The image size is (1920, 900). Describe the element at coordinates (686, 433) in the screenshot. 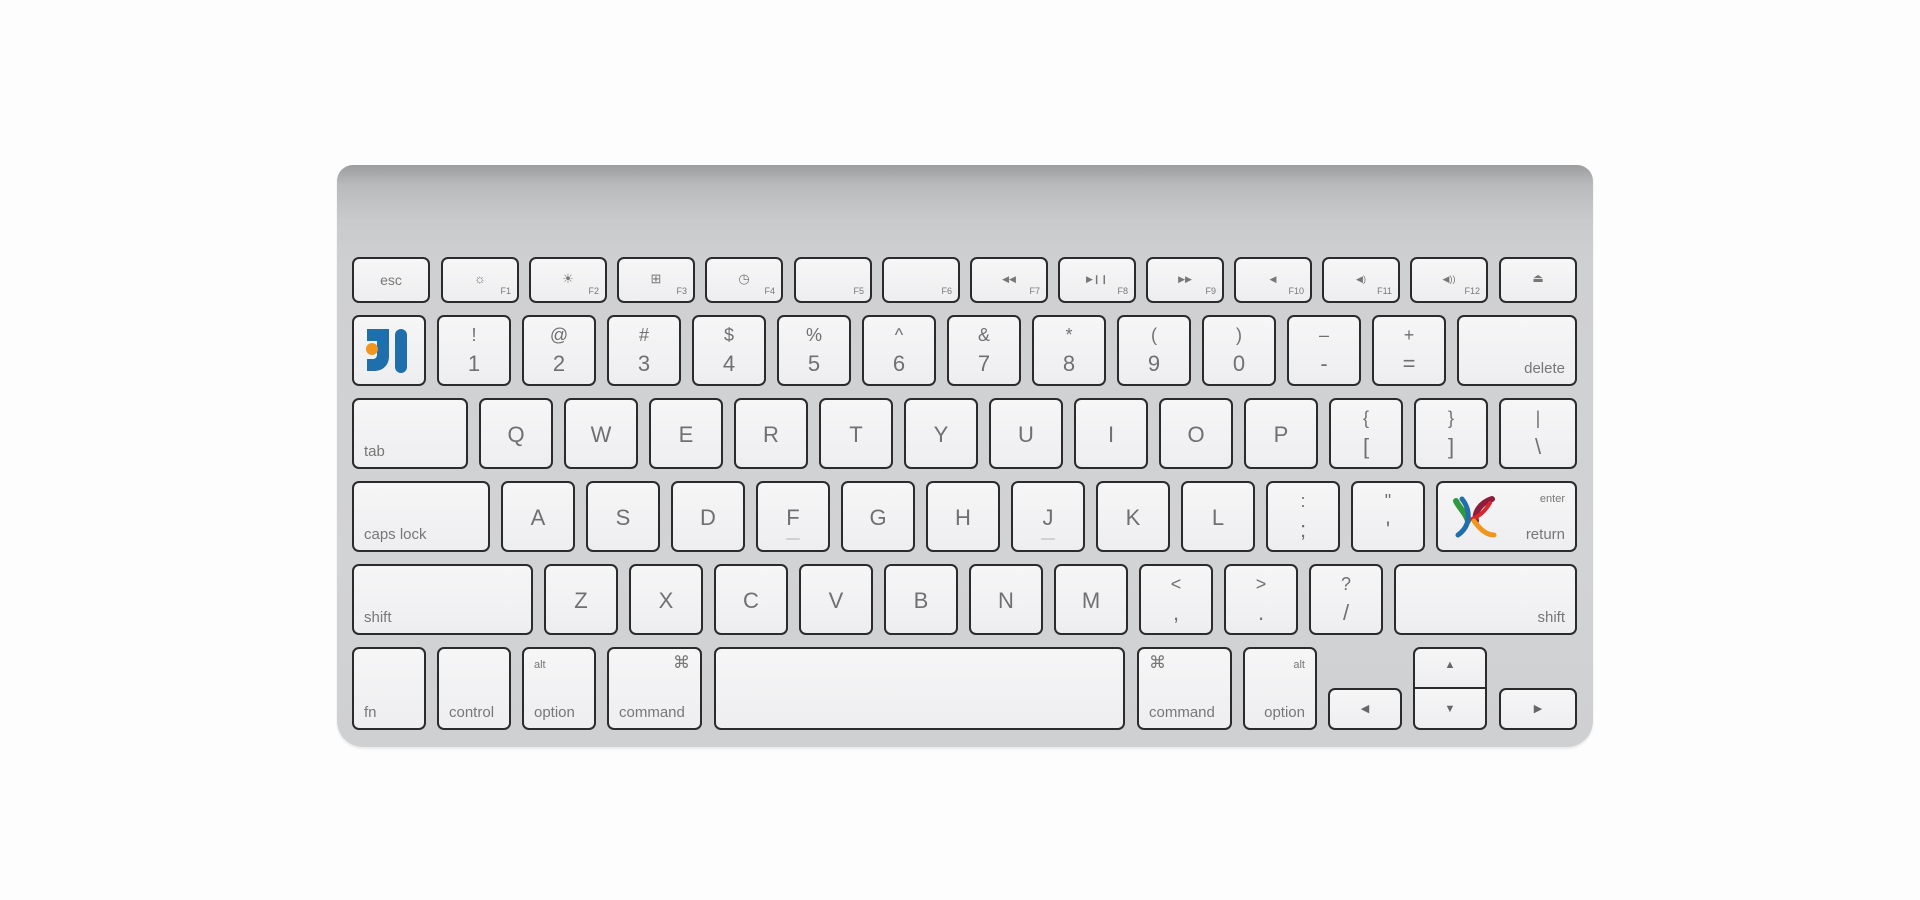

I see `key-e: E` at that location.